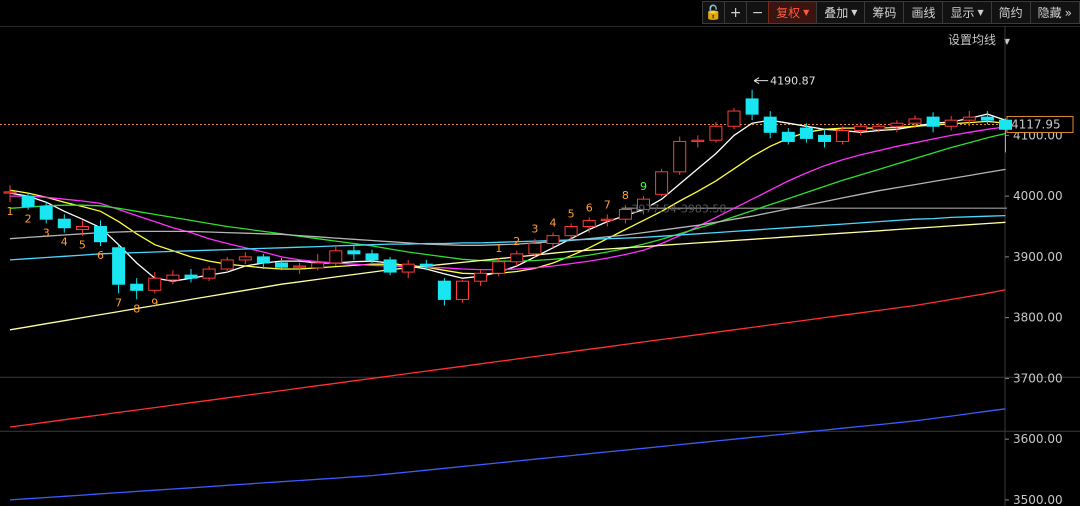  What do you see at coordinates (1038, 378) in the screenshot?
I see `y-tick-label: 3700.00` at bounding box center [1038, 378].